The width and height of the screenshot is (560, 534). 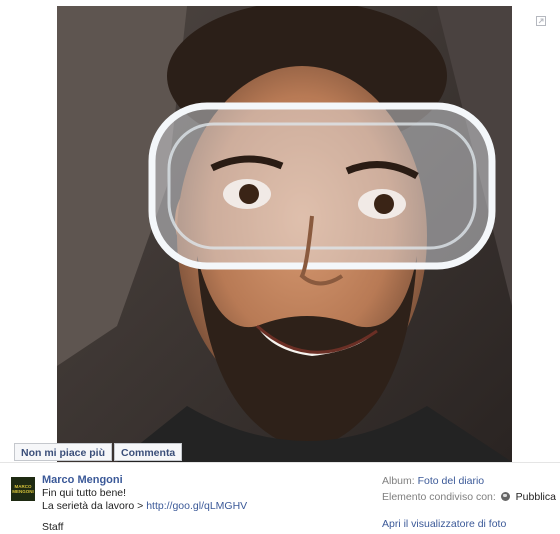 What do you see at coordinates (398, 481) in the screenshot?
I see `album-label: Album:` at bounding box center [398, 481].